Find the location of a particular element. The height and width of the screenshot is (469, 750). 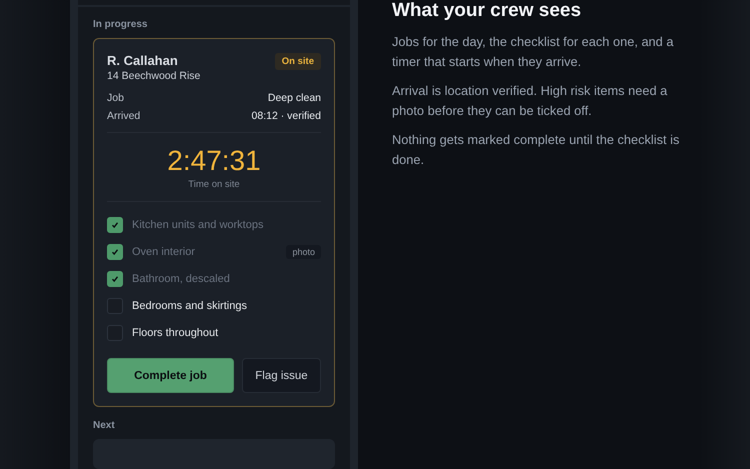

detail-label: Arrived is located at coordinates (123, 116).